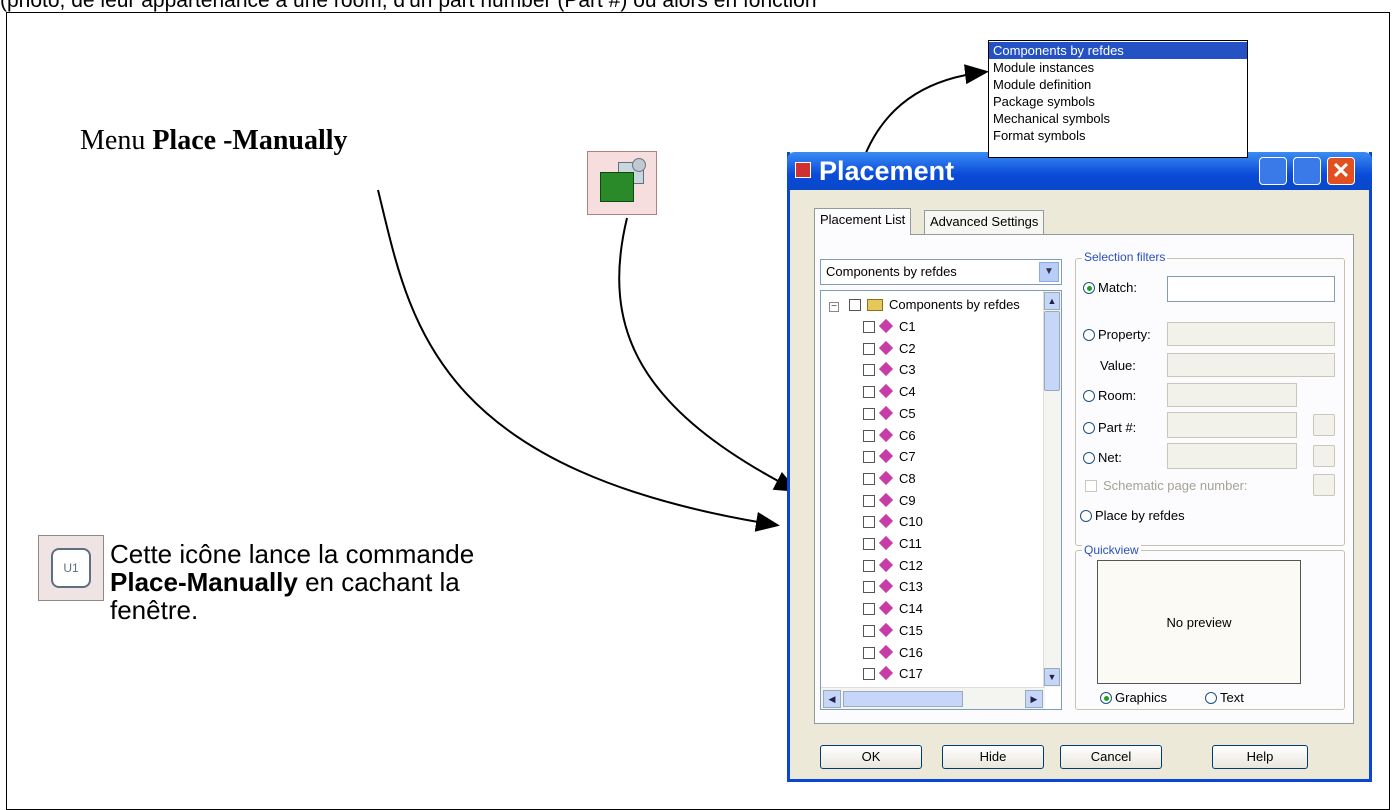 Image resolution: width=1394 pixels, height=810 pixels. What do you see at coordinates (1341, 171) in the screenshot?
I see `close-button: ✕` at bounding box center [1341, 171].